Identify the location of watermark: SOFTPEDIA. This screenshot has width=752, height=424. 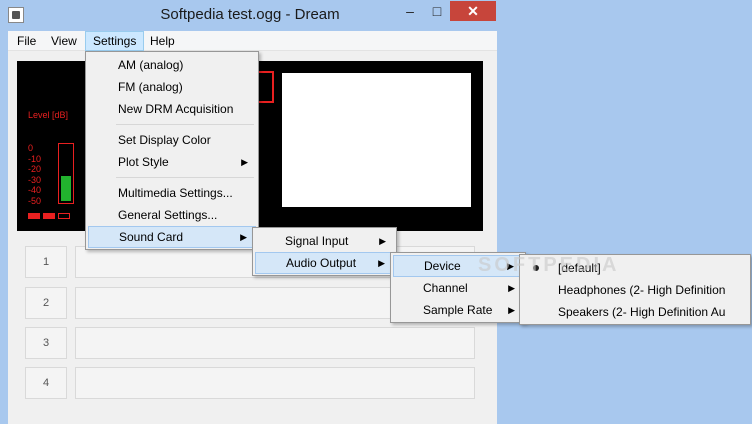
(549, 265).